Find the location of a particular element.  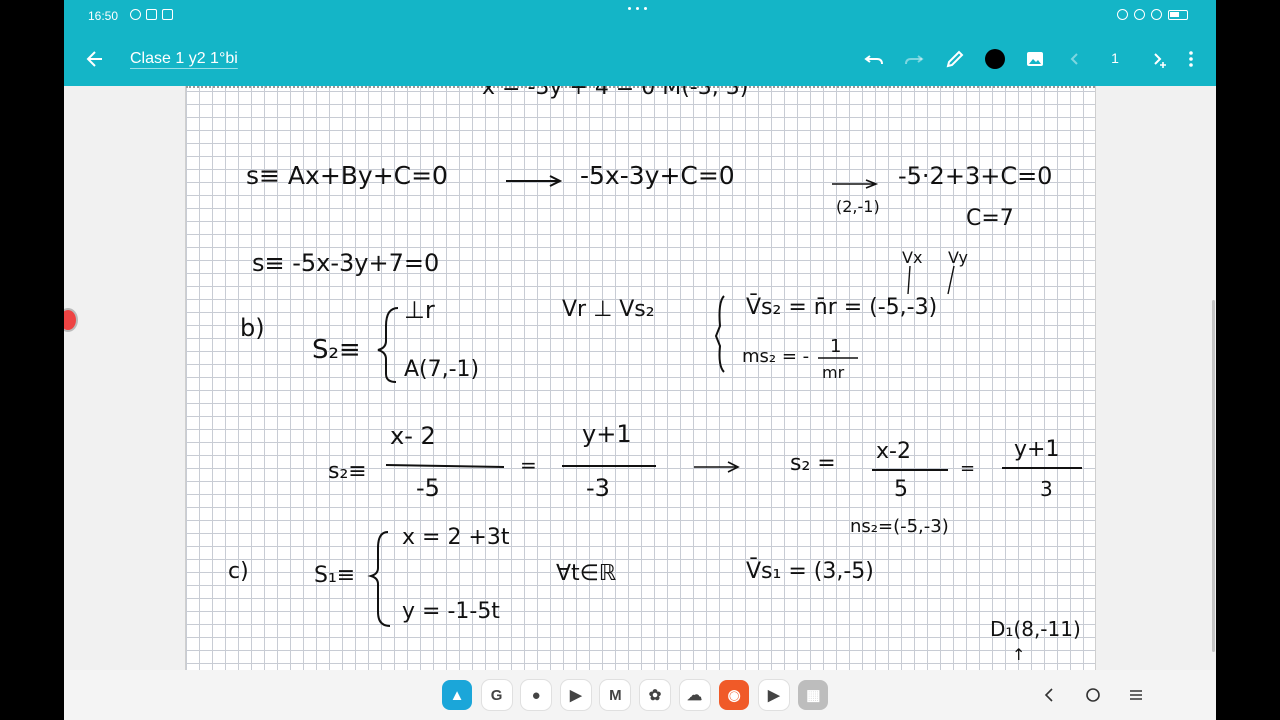

part-c-vs1: V̄s₁ = (3,-5) is located at coordinates (810, 571).